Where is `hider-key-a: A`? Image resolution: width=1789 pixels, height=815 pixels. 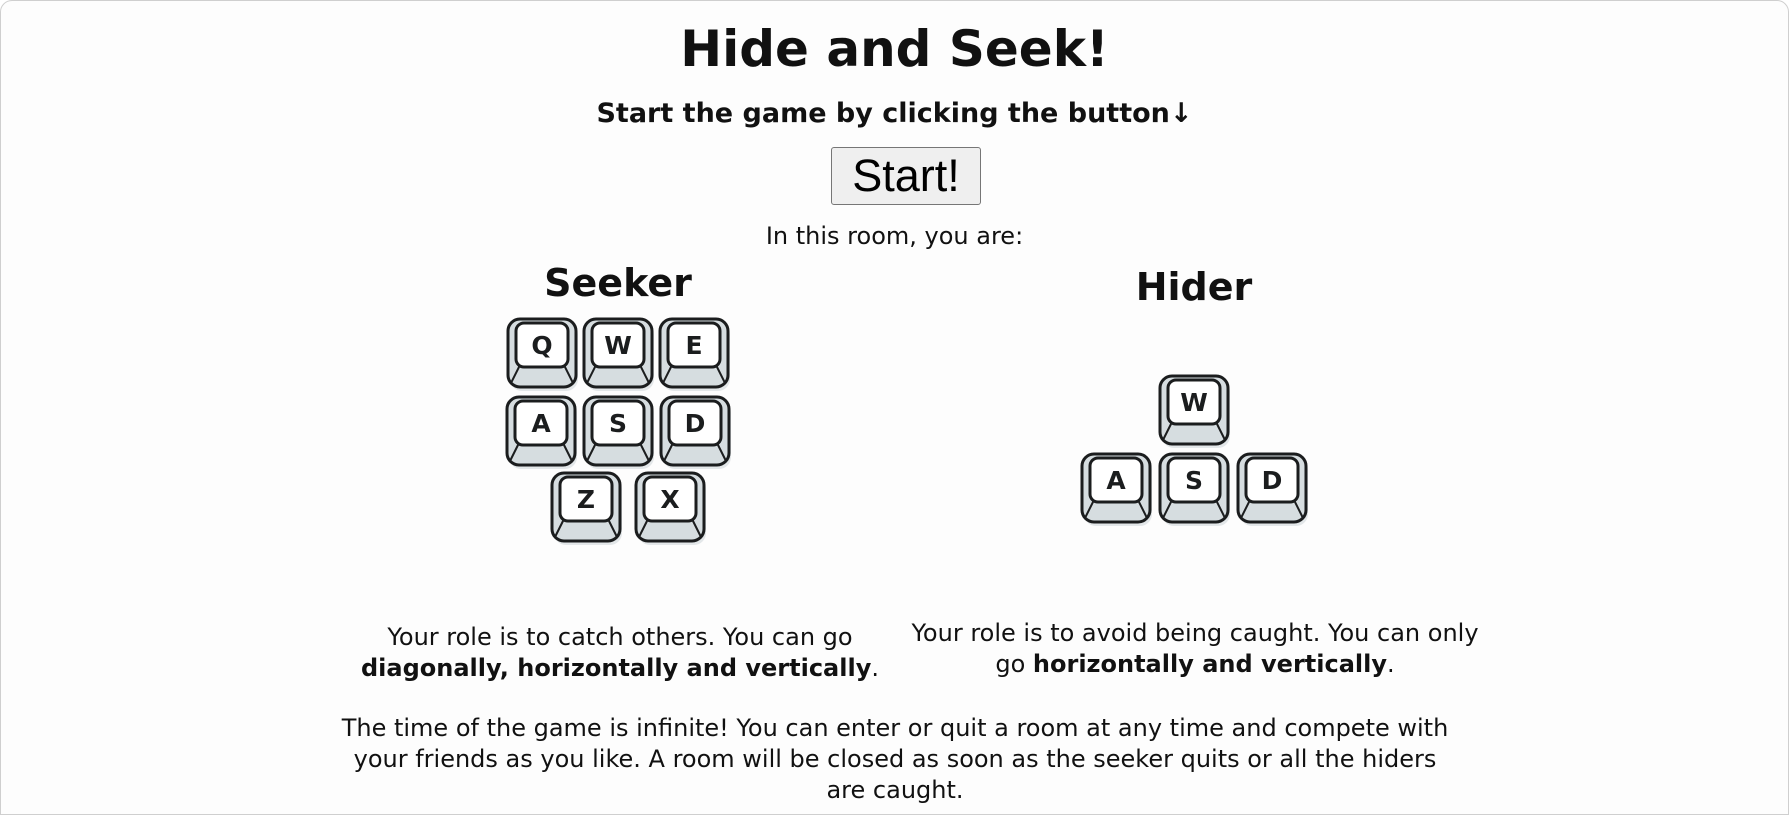
hider-key-a: A is located at coordinates (1116, 489).